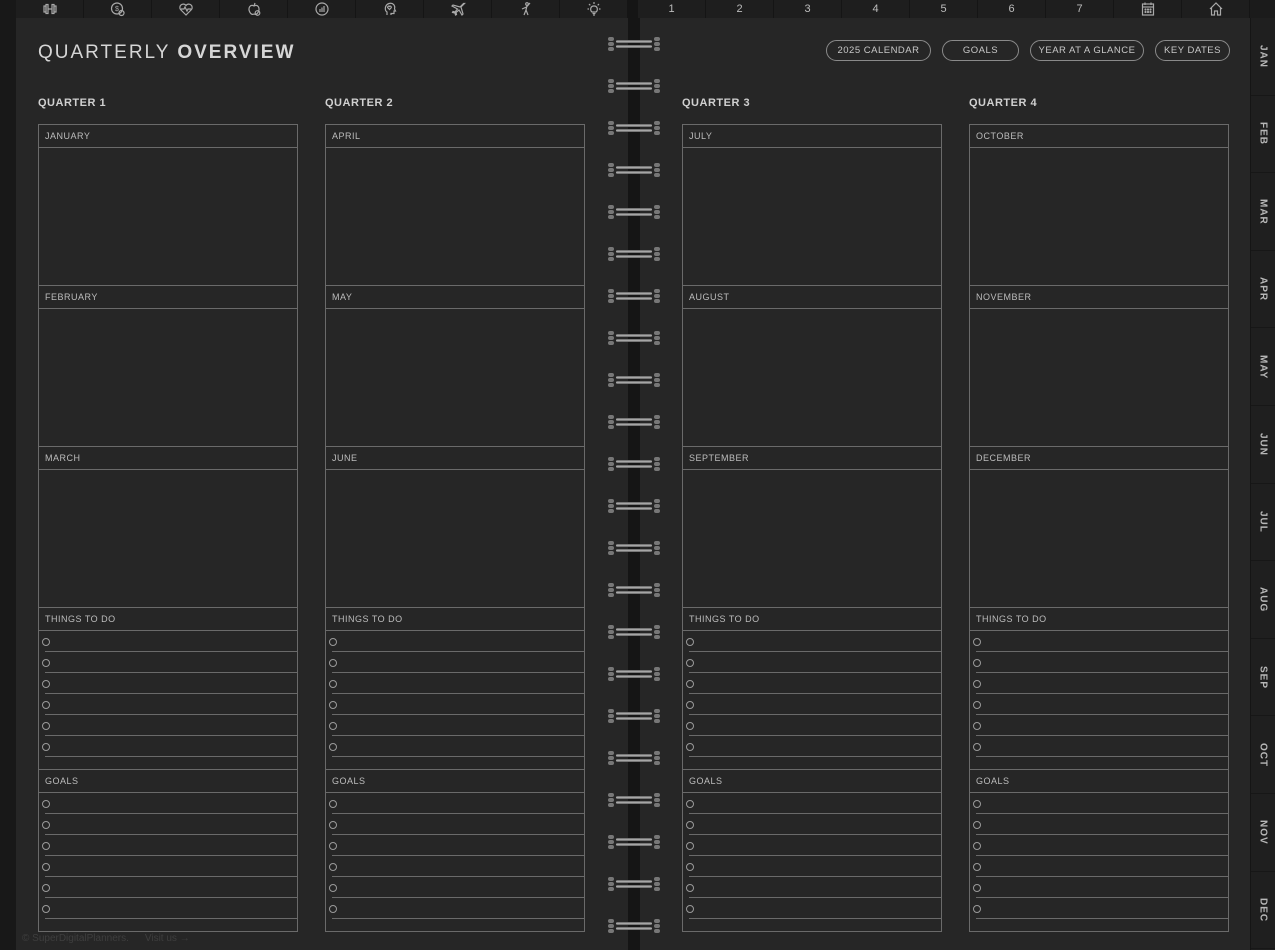 Image resolution: width=1275 pixels, height=950 pixels. I want to click on tab-growth, so click(322, 9).